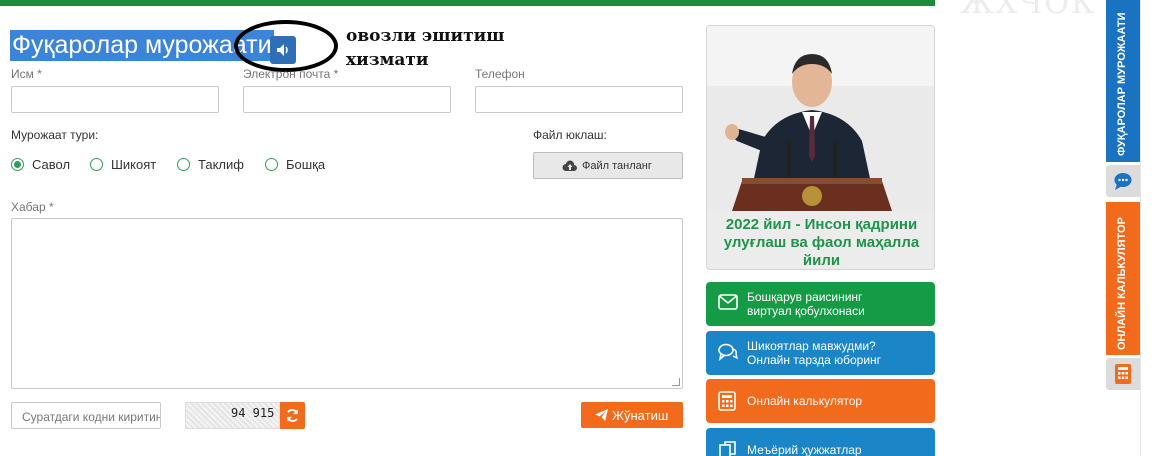 Image resolution: width=1158 pixels, height=456 pixels. What do you see at coordinates (570, 135) in the screenshot?
I see `file-upload-label: Файл юклаш:` at bounding box center [570, 135].